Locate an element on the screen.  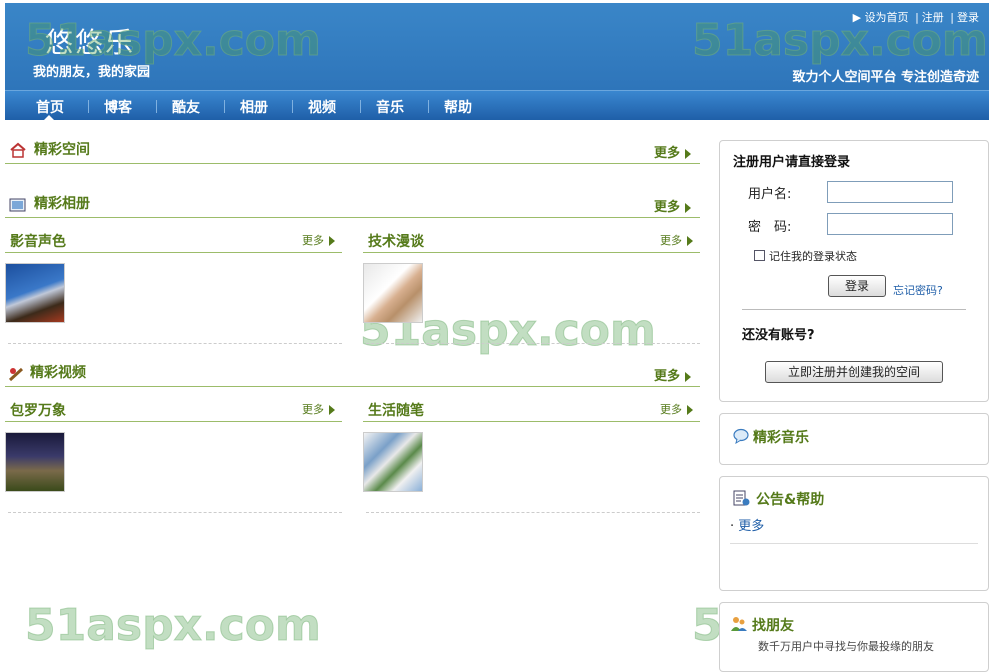
more-link-album: 更多 is located at coordinates (673, 205).